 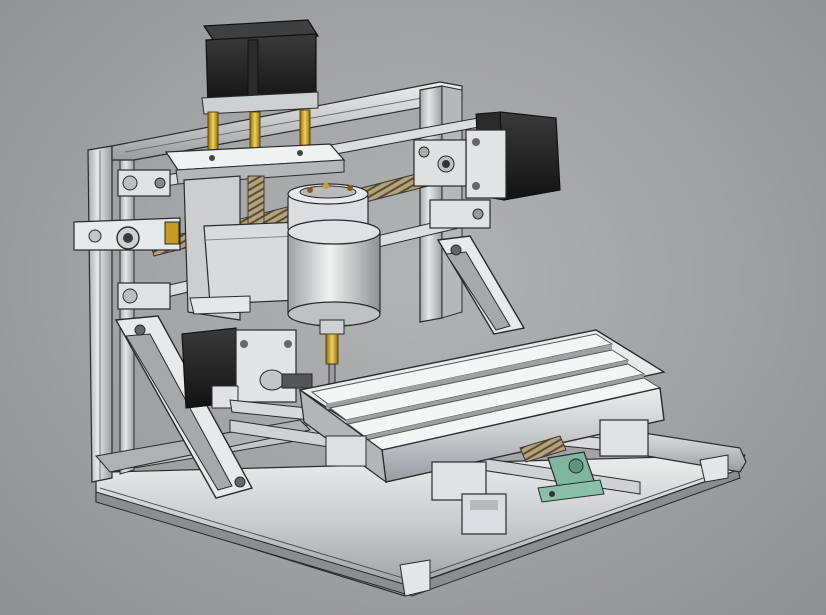 What do you see at coordinates (247, 368) in the screenshot?
I see `y-stepper-motor` at bounding box center [247, 368].